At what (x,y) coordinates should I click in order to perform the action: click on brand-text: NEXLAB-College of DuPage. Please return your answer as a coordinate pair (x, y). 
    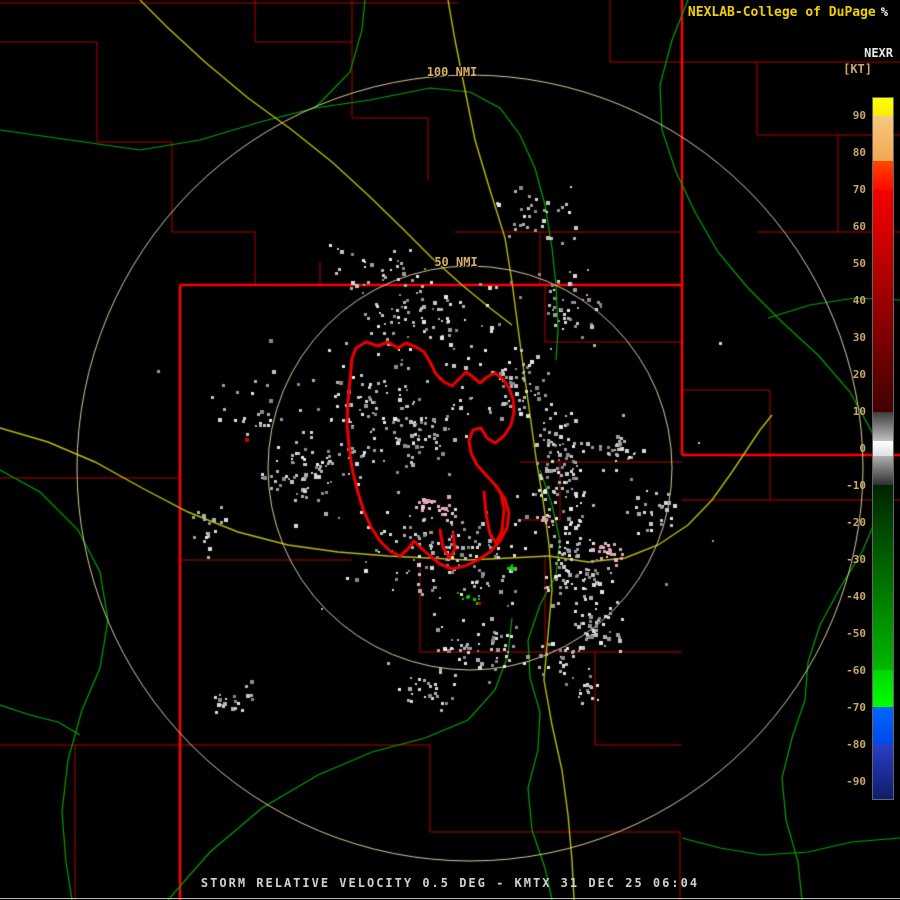
    Looking at the image, I should click on (781, 12).